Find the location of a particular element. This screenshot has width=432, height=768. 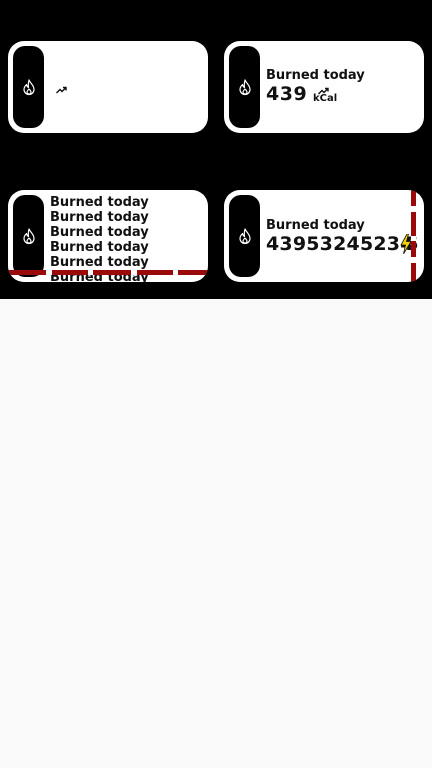

burned-card-4: Burned today 43953245234 6 is located at coordinates (324, 236).